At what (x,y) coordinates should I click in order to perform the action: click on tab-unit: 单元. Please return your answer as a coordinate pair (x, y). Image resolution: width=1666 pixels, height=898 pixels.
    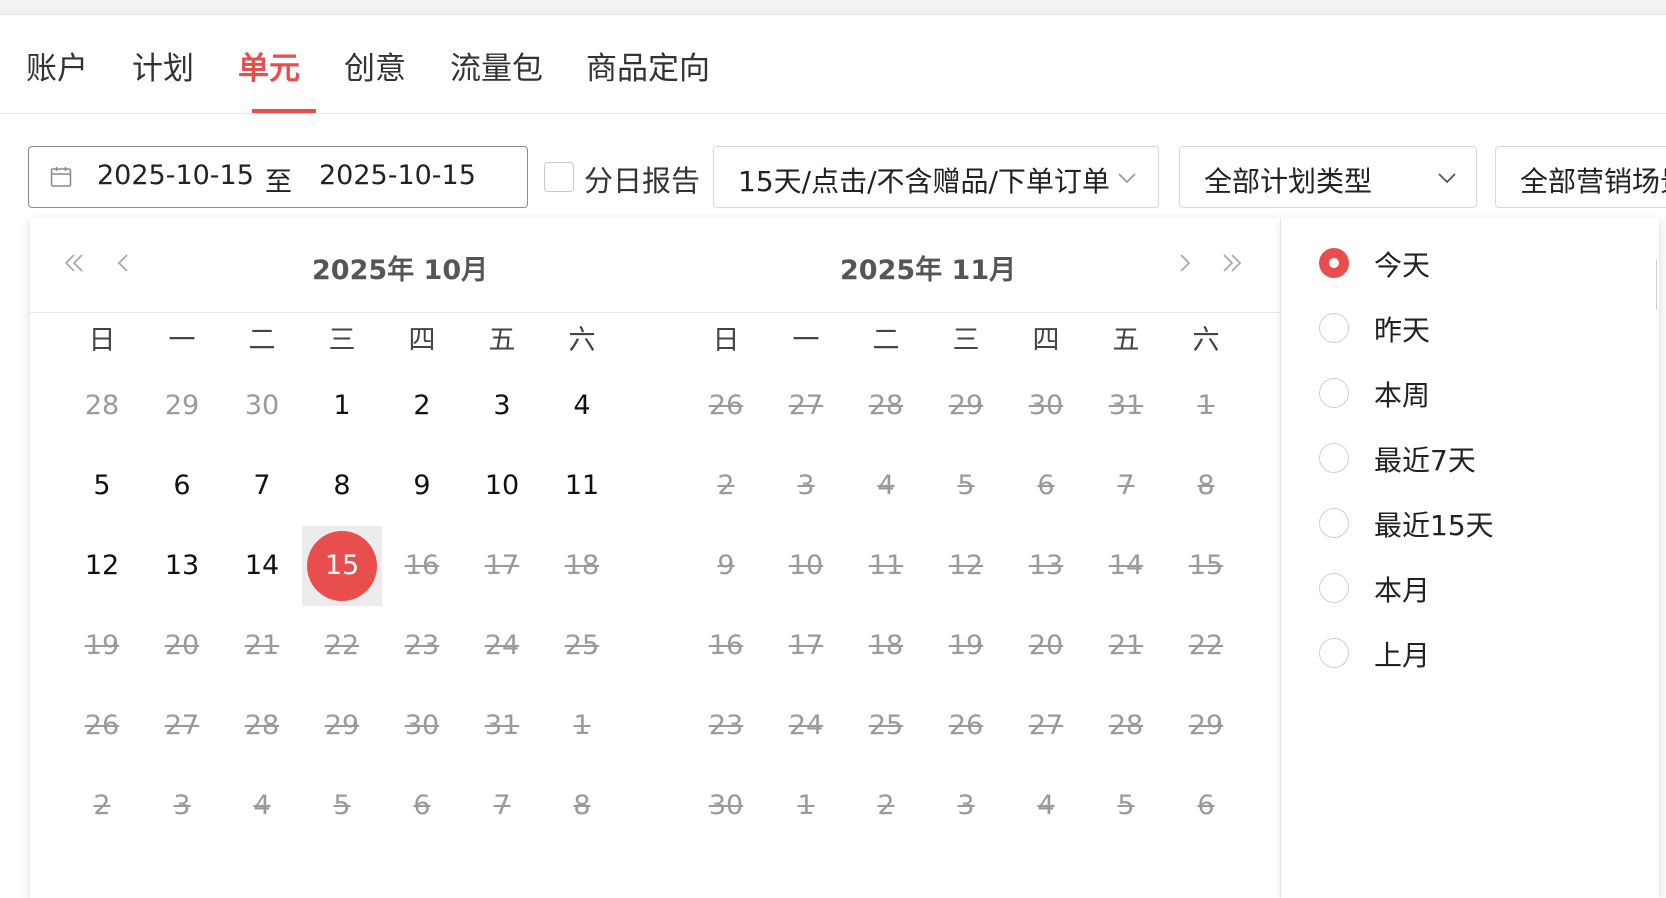
    Looking at the image, I should click on (269, 65).